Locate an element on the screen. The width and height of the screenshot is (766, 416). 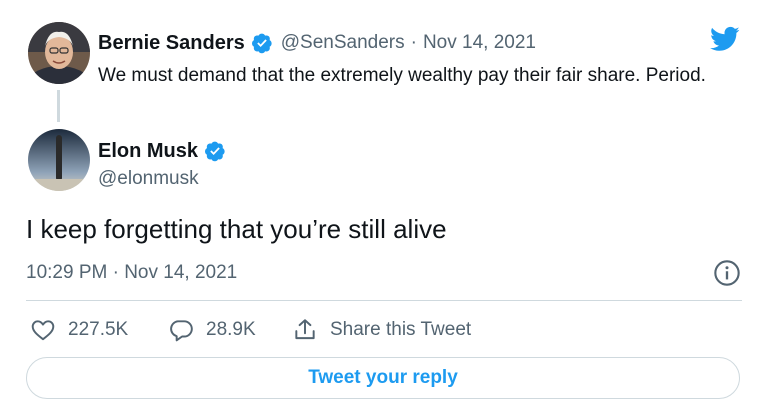
divider is located at coordinates (384, 300).